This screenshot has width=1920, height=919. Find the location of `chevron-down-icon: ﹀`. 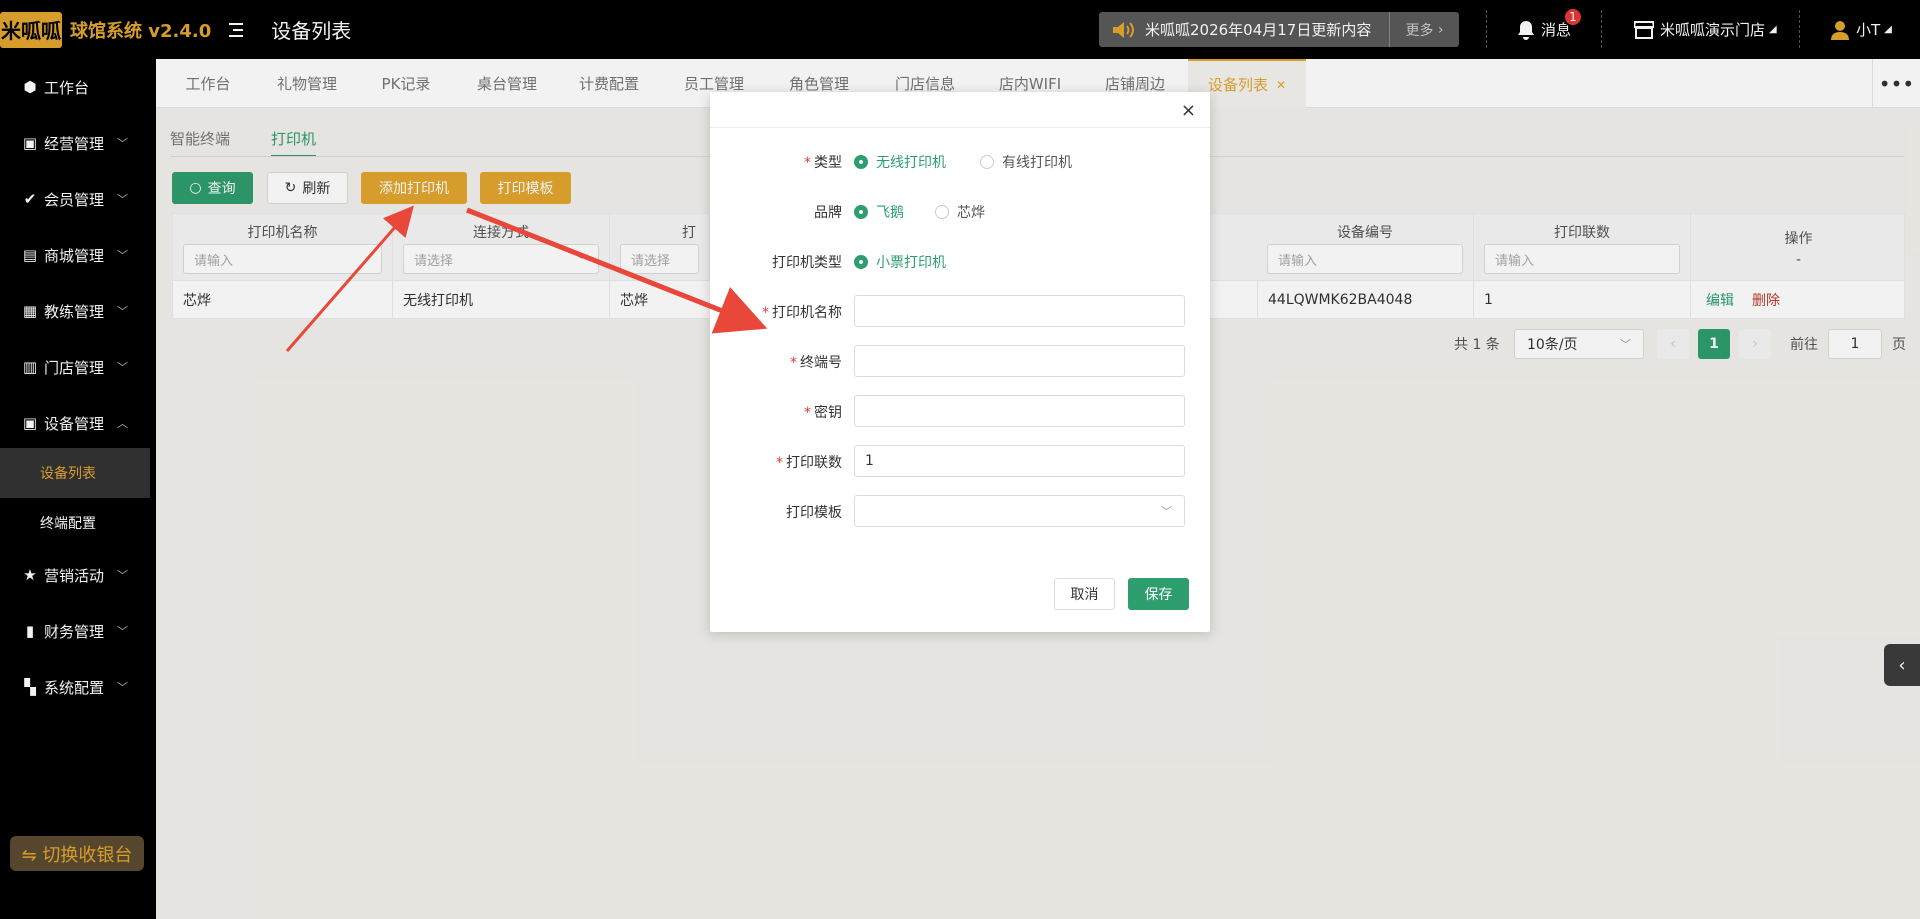

chevron-down-icon: ﹀ is located at coordinates (1166, 511).